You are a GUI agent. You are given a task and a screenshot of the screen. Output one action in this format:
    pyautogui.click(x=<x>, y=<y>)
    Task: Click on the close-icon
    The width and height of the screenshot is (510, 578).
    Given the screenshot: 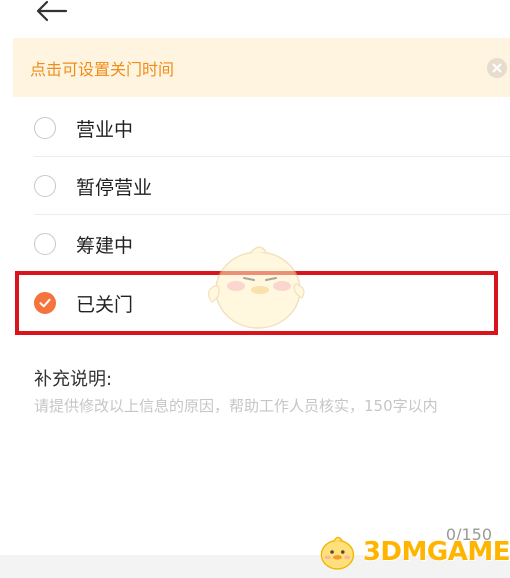 What is the action you would take?
    pyautogui.click(x=497, y=68)
    